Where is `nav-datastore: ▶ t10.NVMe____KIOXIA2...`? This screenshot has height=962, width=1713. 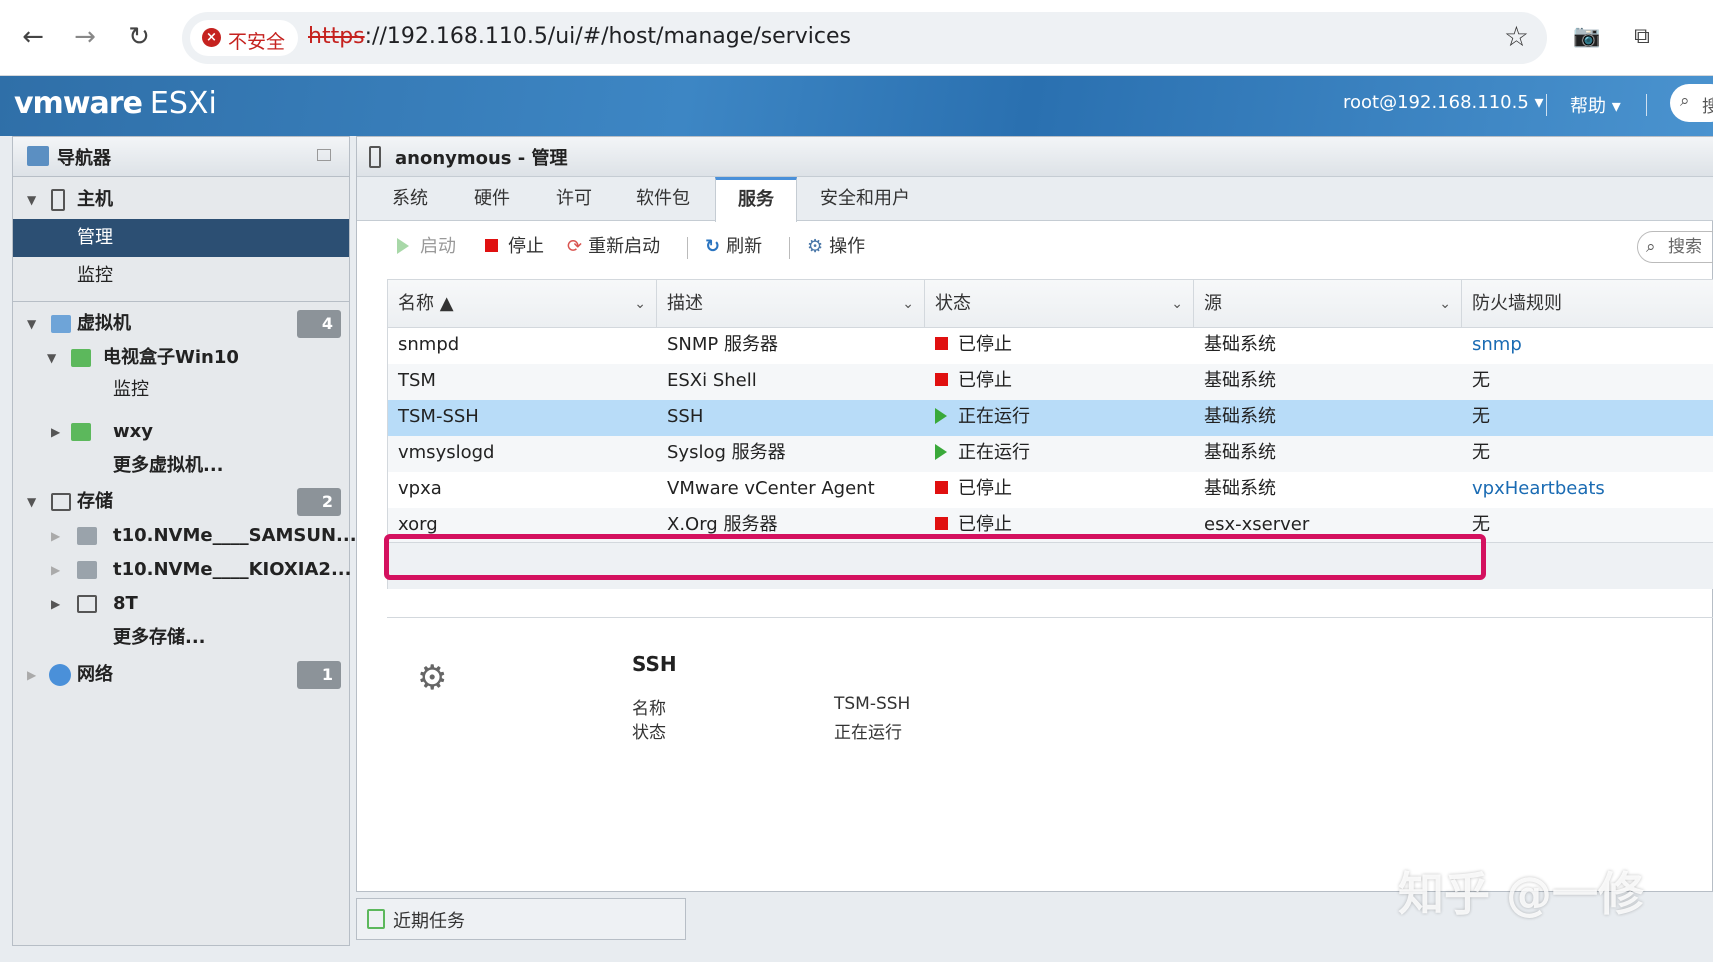
nav-datastore: ▶ t10.NVMe____KIOXIA2... is located at coordinates (182, 570).